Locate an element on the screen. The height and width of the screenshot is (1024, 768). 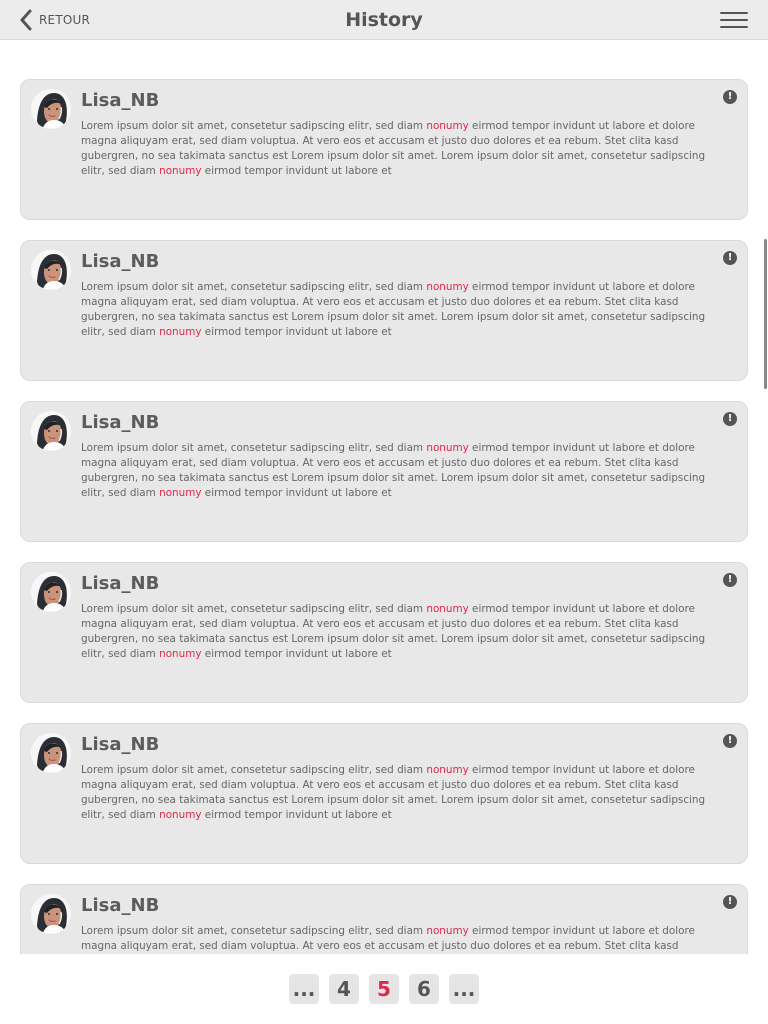
top-navigation-bar: RETOUR History is located at coordinates (384, 20).